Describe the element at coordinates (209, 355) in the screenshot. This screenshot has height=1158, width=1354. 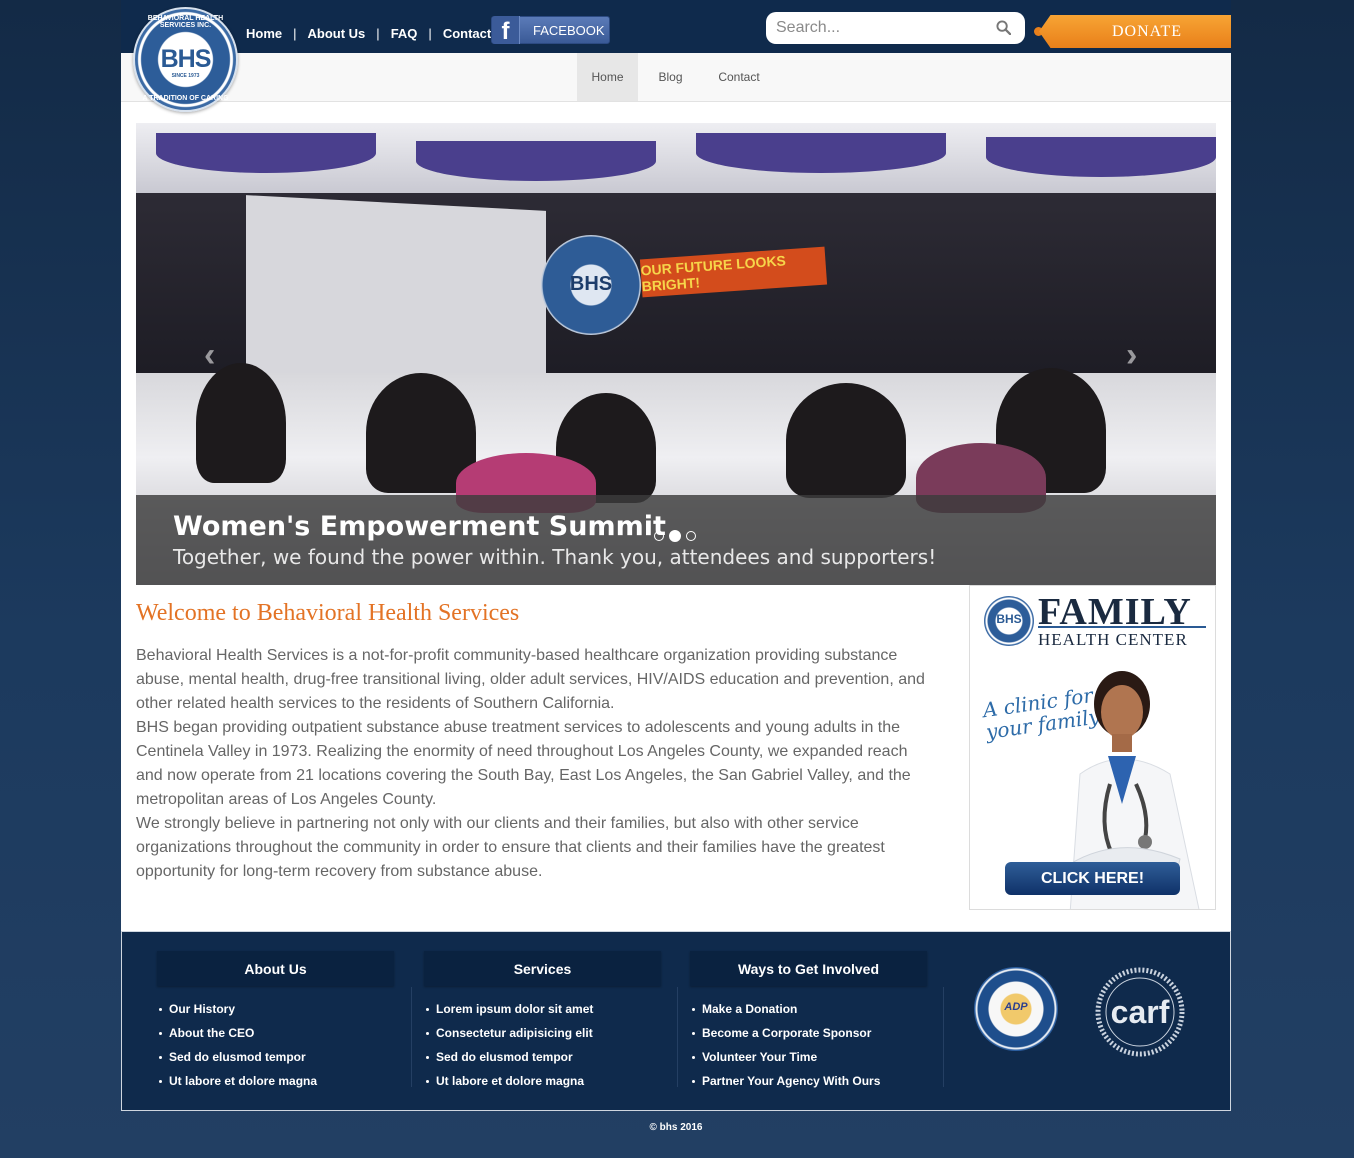
I see `slider-prev-arrow: ‹` at that location.